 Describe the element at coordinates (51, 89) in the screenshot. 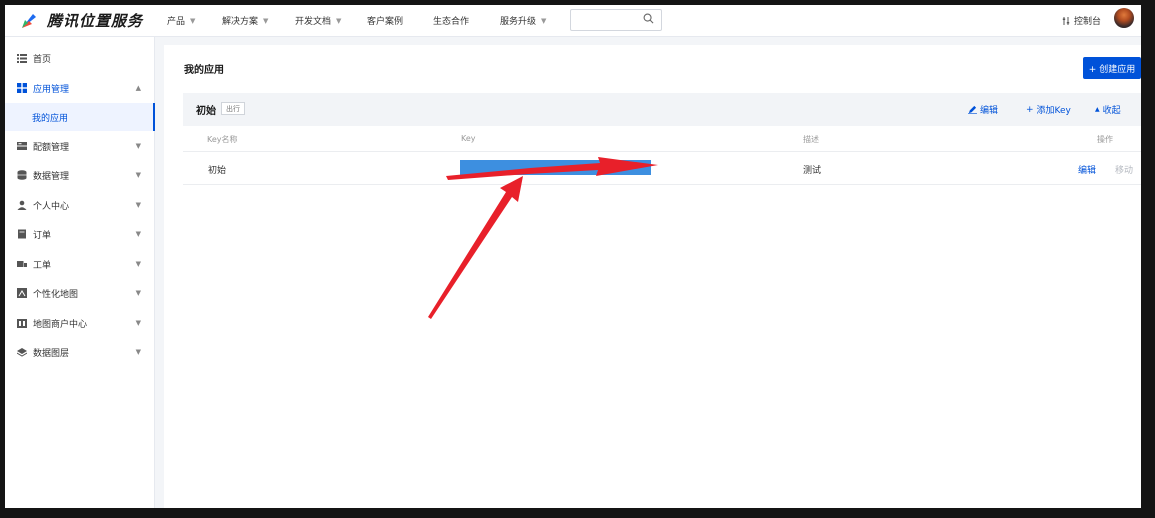

I see `sidebar-item-label: 应用管理` at that location.